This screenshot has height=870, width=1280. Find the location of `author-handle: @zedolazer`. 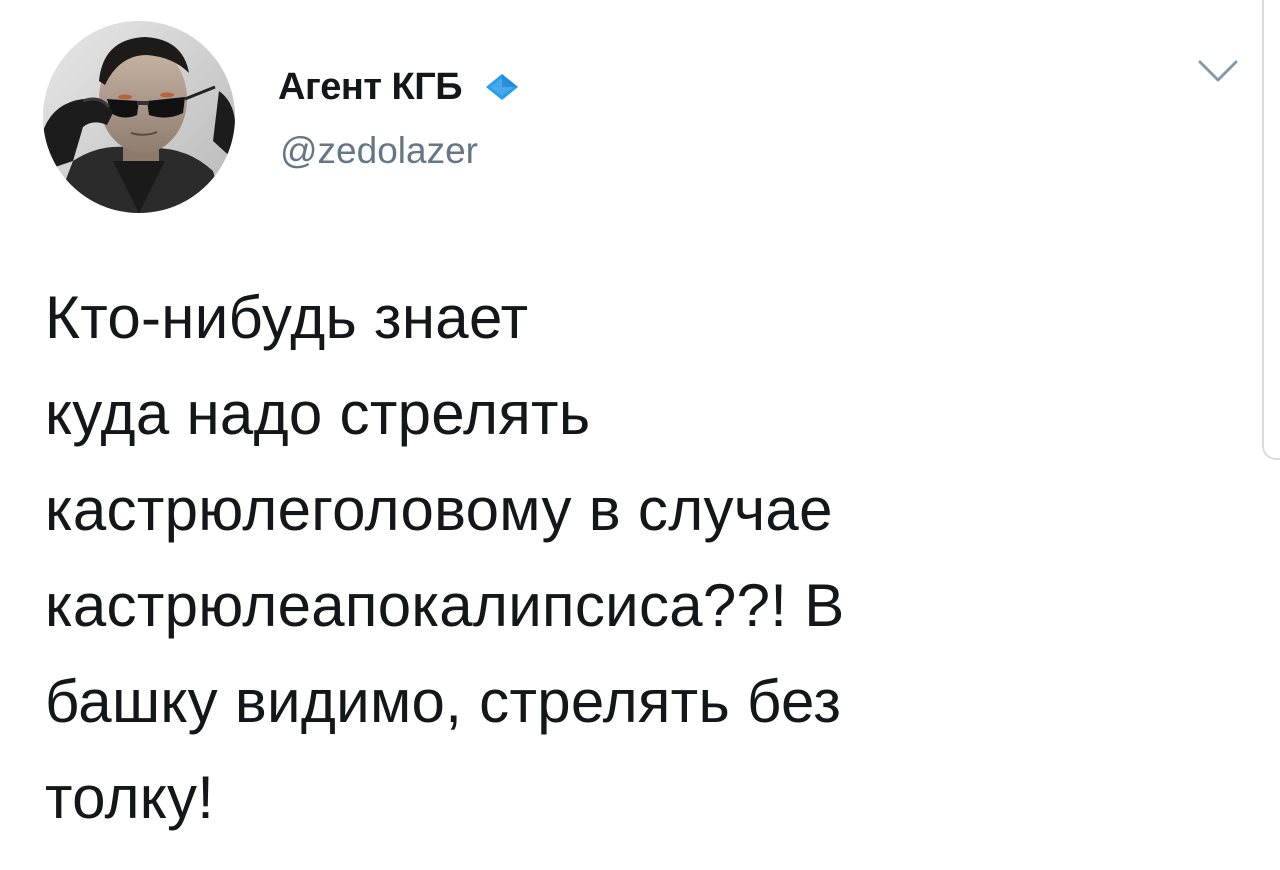

author-handle: @zedolazer is located at coordinates (379, 151).